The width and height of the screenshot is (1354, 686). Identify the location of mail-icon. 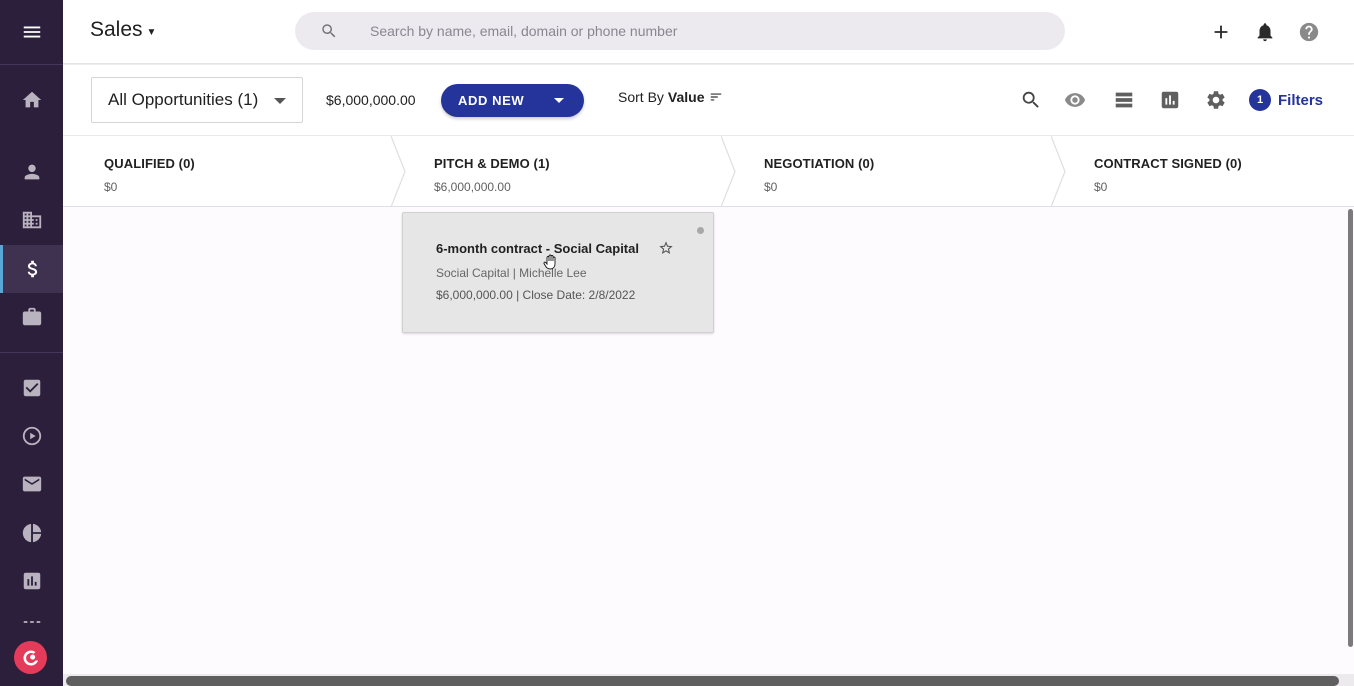
(31, 484).